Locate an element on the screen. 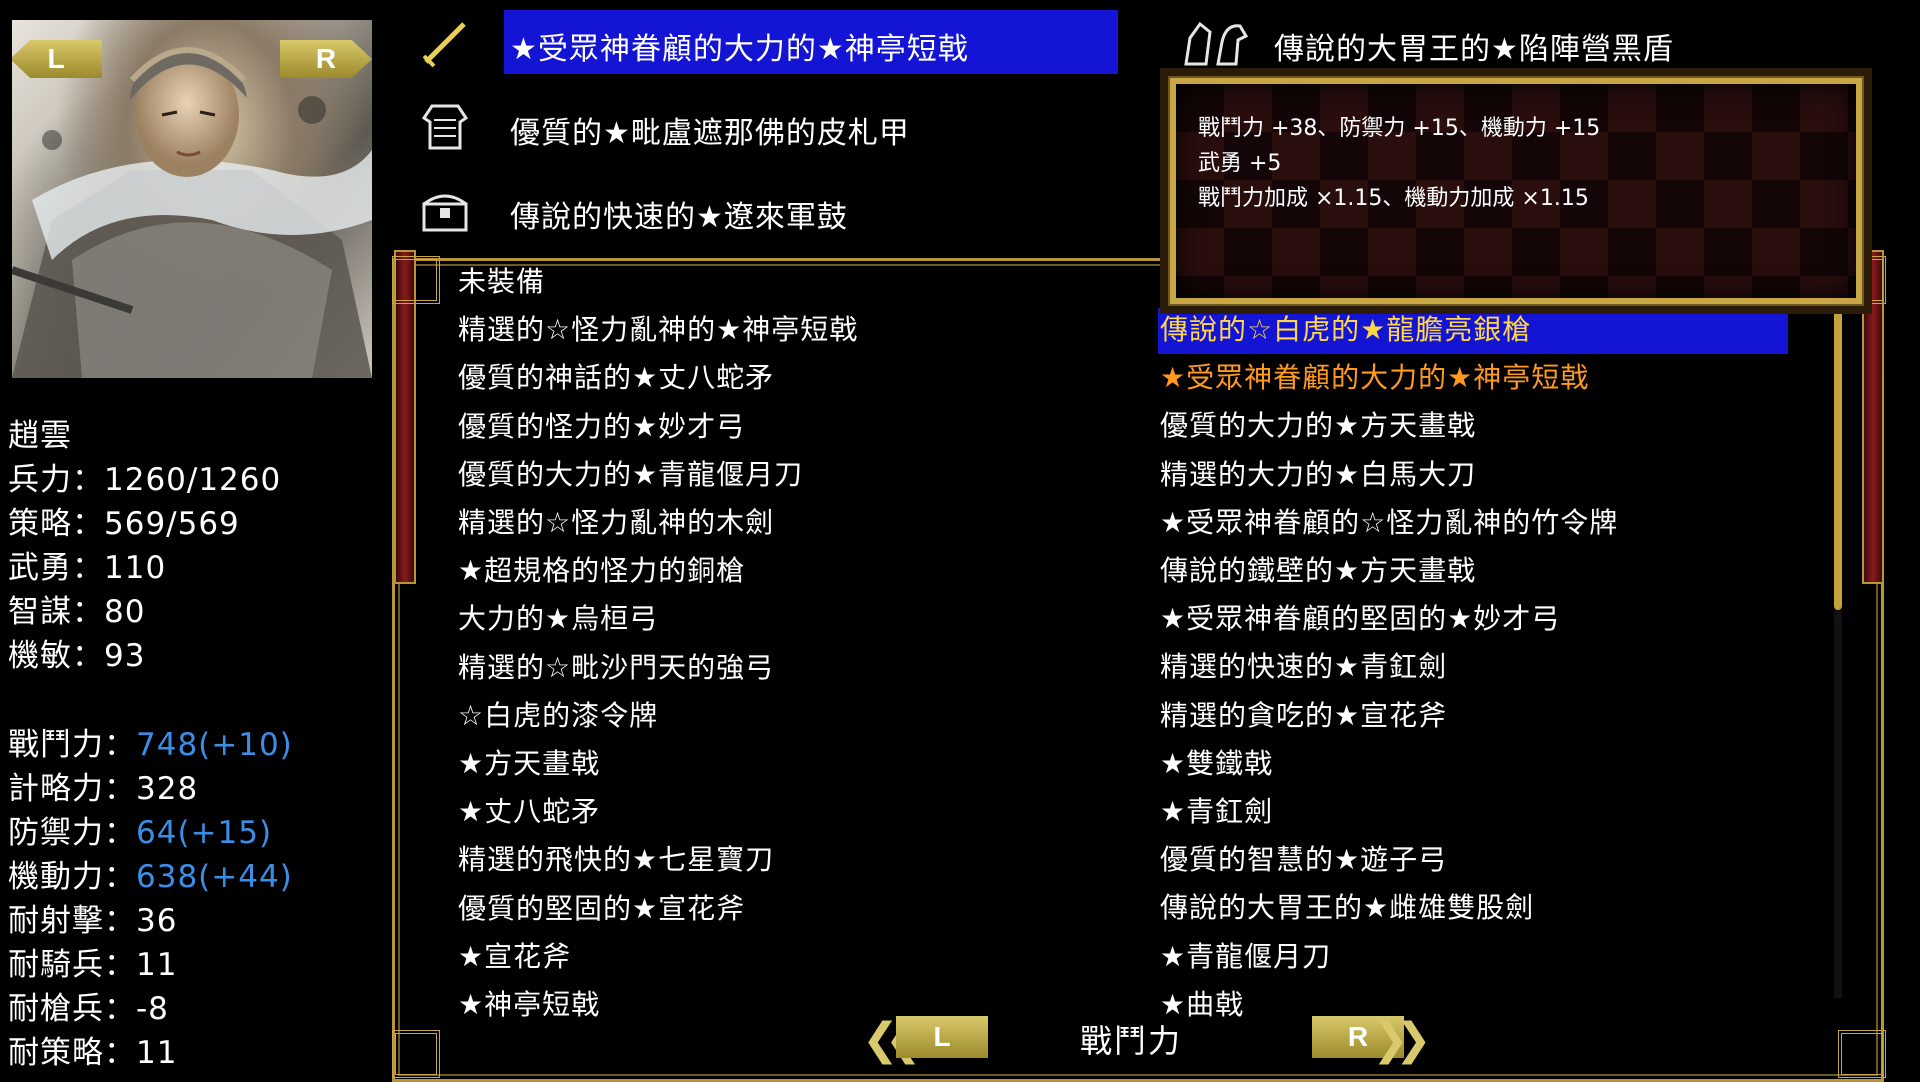  stat-row: 武勇：110 is located at coordinates (87, 568).